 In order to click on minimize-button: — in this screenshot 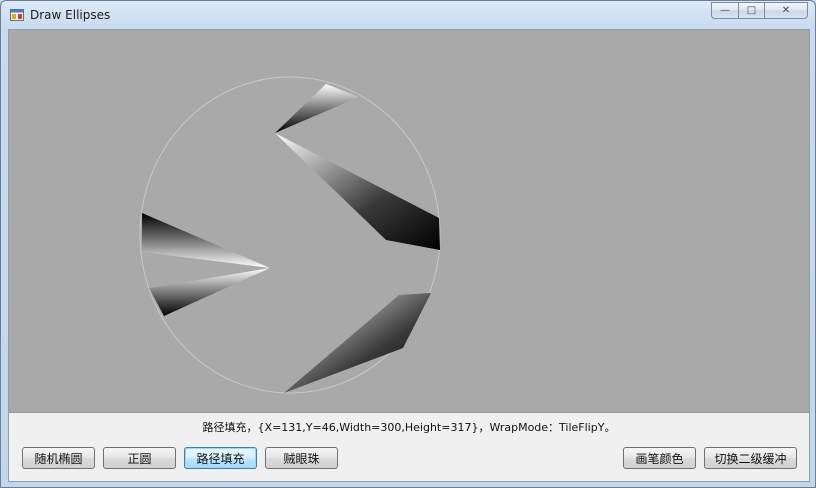, I will do `click(724, 10)`.